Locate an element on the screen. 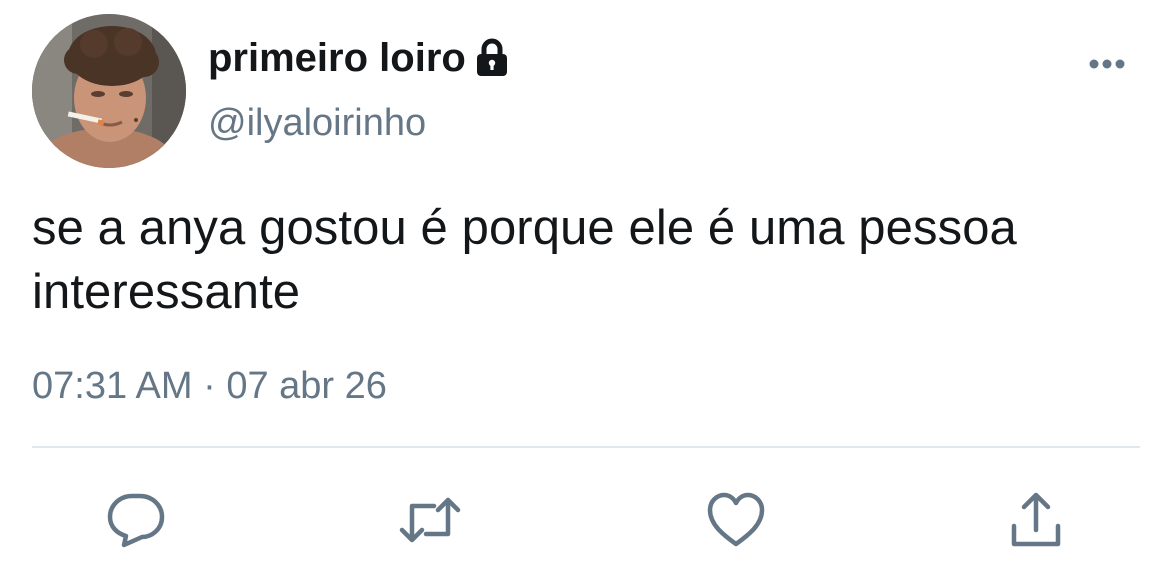 Image resolution: width=1170 pixels, height=576 pixels. author-display-name: primeiro loiro is located at coordinates (359, 58).